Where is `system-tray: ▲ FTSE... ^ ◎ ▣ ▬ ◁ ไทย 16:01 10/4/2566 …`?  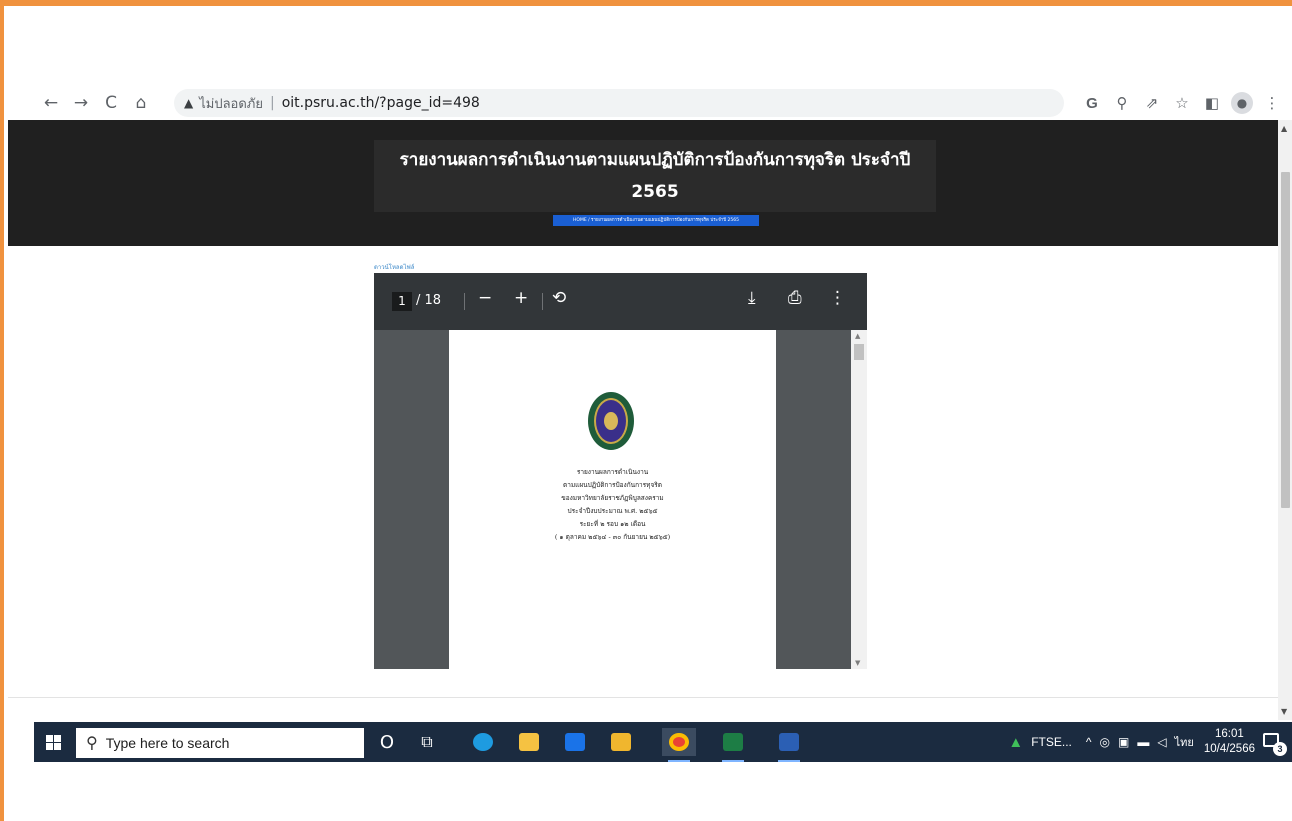 system-tray: ▲ FTSE... ^ ◎ ▣ ▬ ◁ ไทย 16:01 10/4/2566 … is located at coordinates (1148, 742).